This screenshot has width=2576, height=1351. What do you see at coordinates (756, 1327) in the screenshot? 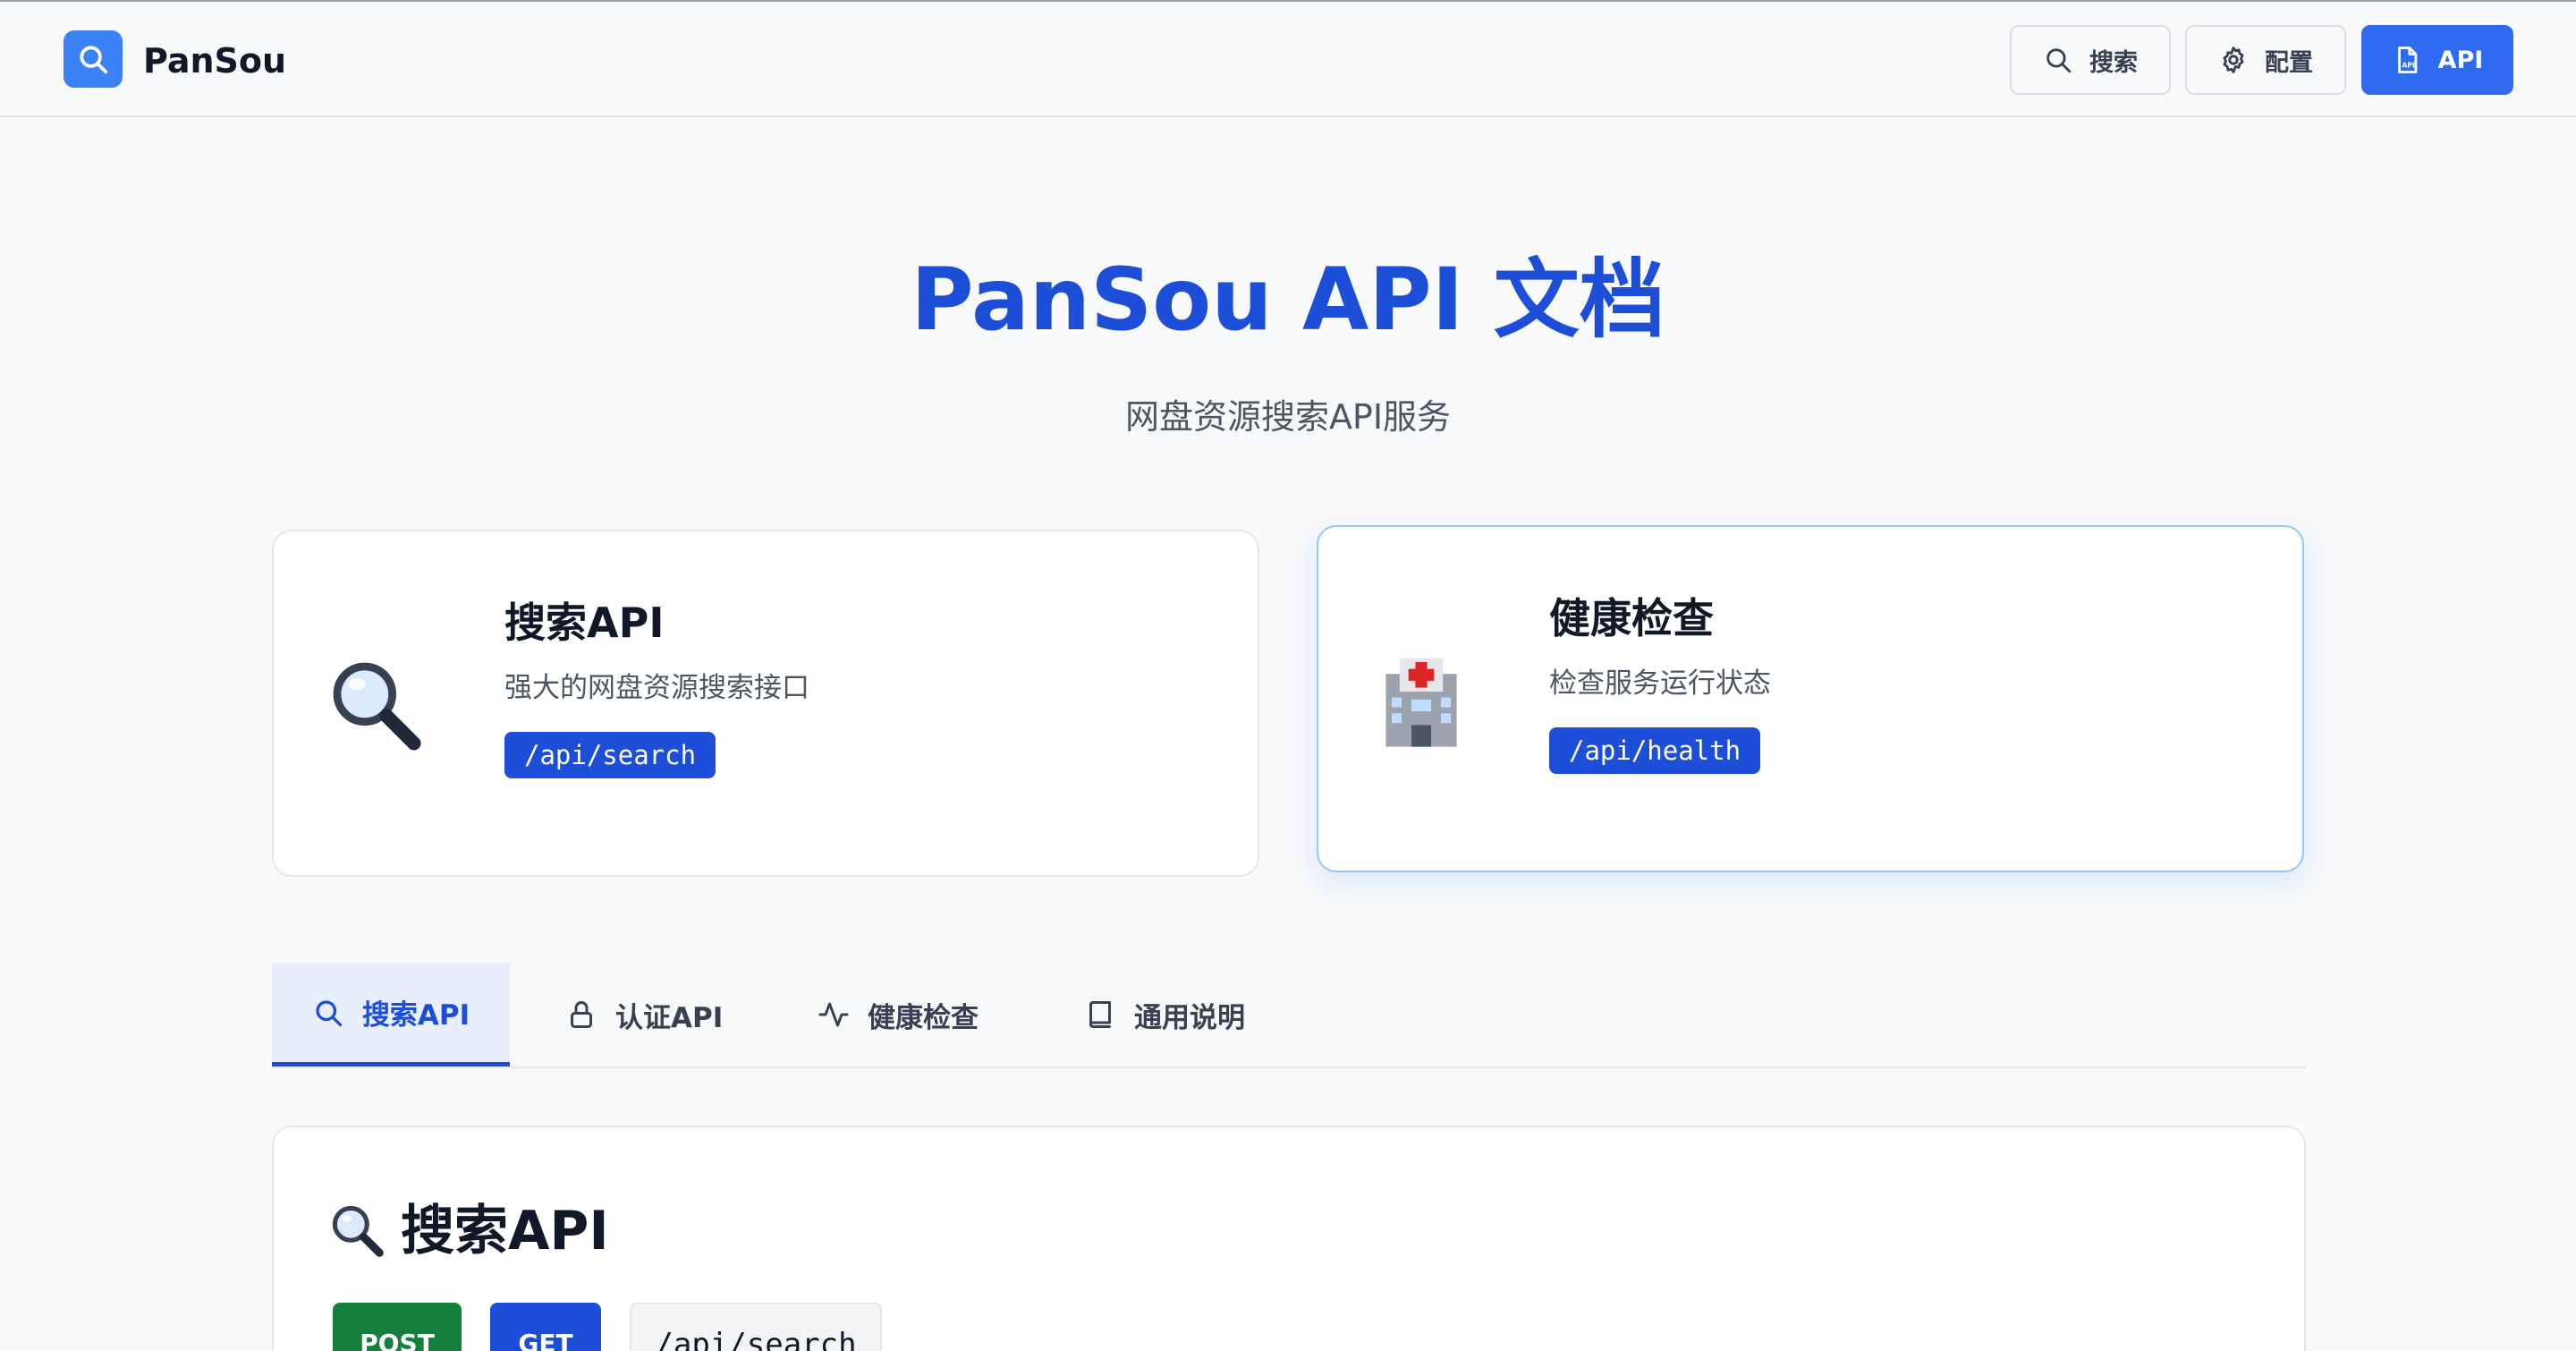
I see `endpoint-path: /api/search` at bounding box center [756, 1327].